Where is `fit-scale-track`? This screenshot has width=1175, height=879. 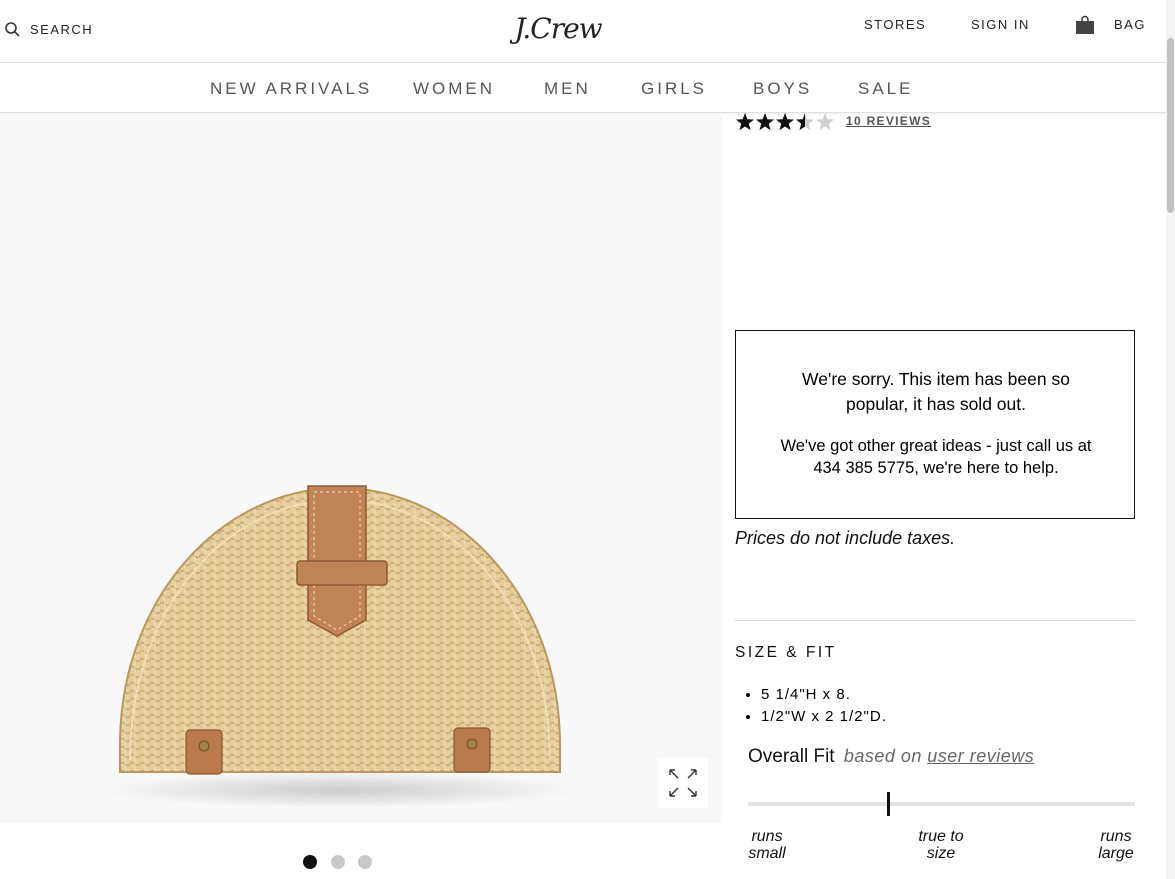
fit-scale-track is located at coordinates (941, 804).